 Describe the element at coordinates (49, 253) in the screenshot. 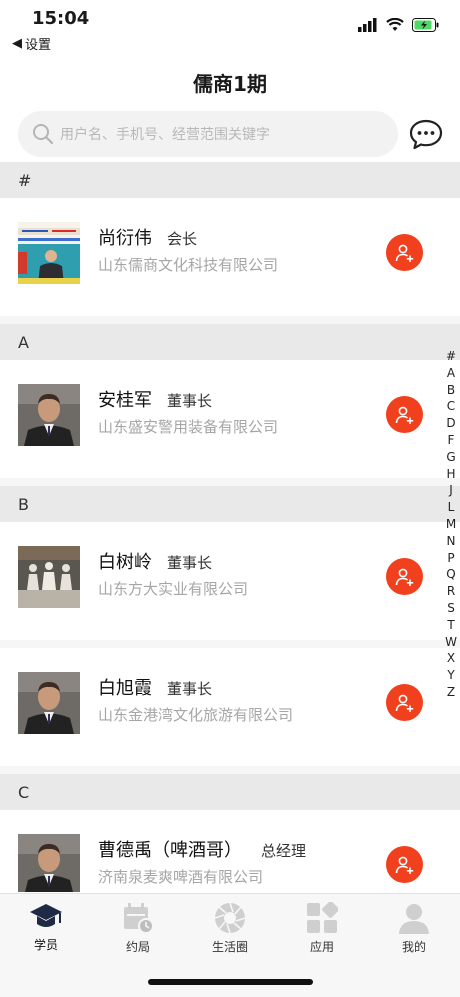

I see `photo-banner-icon` at that location.